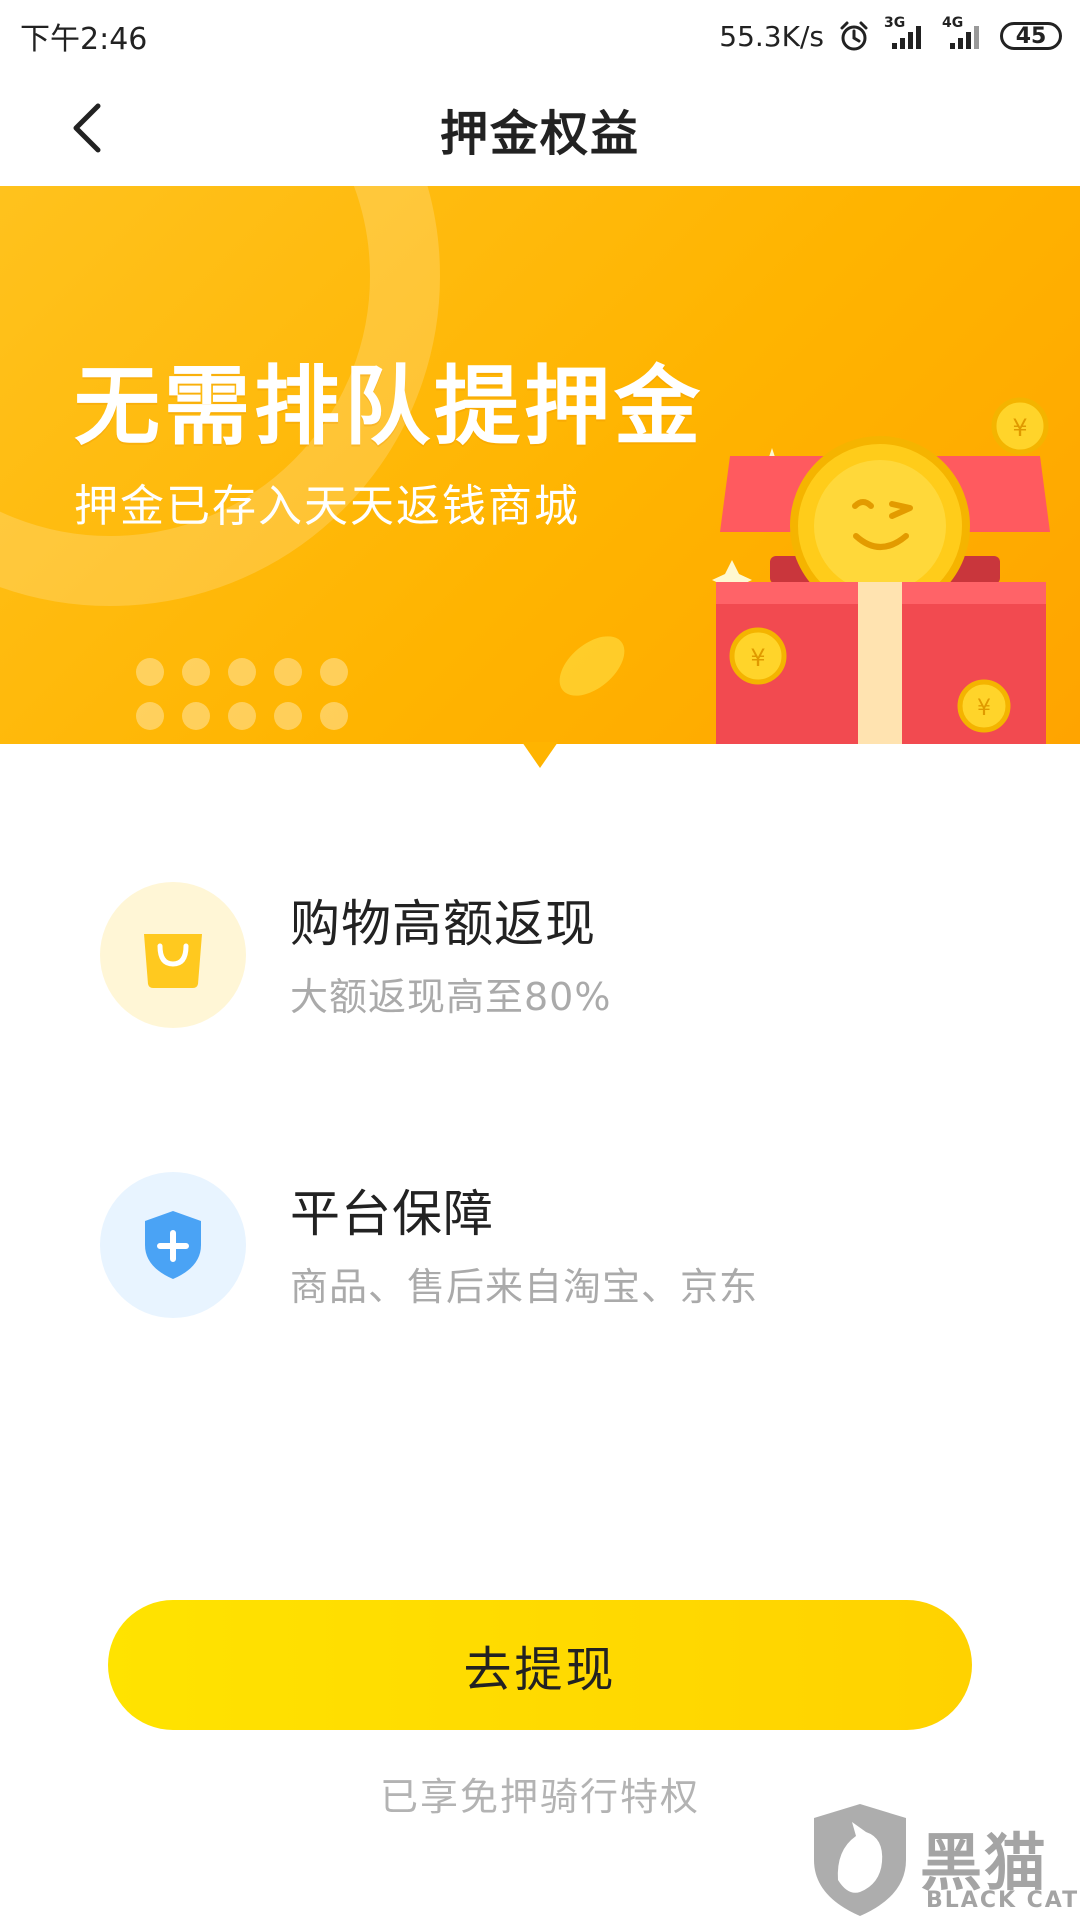 Image resolution: width=1080 pixels, height=1920 pixels. Describe the element at coordinates (771, 36) in the screenshot. I see `network-speed: 55.3K/s` at that location.